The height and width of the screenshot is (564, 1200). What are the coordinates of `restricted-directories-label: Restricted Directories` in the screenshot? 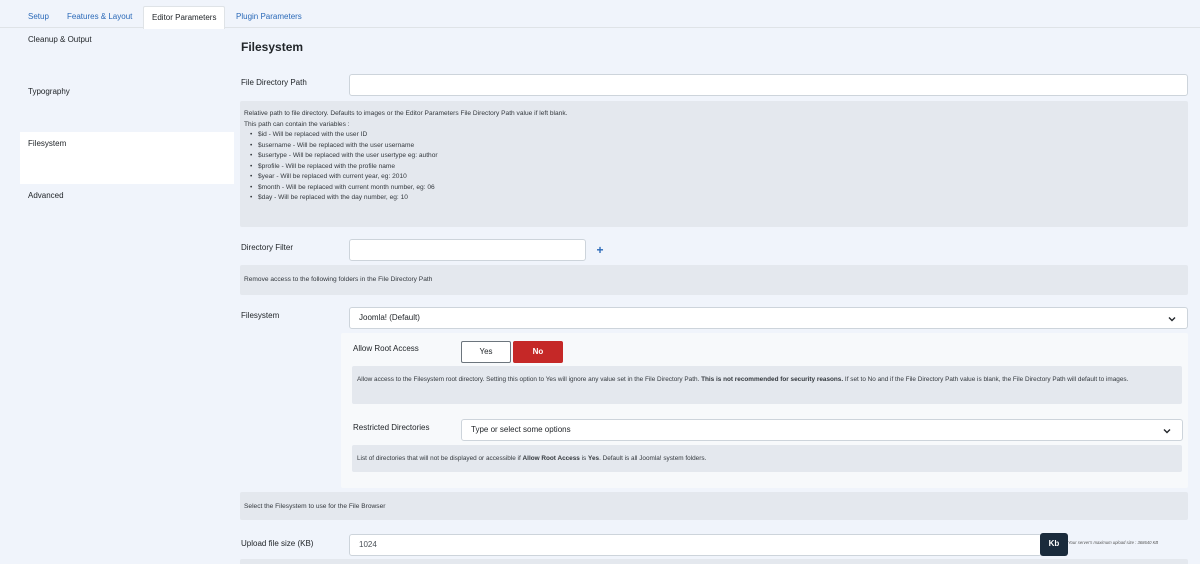 It's located at (391, 427).